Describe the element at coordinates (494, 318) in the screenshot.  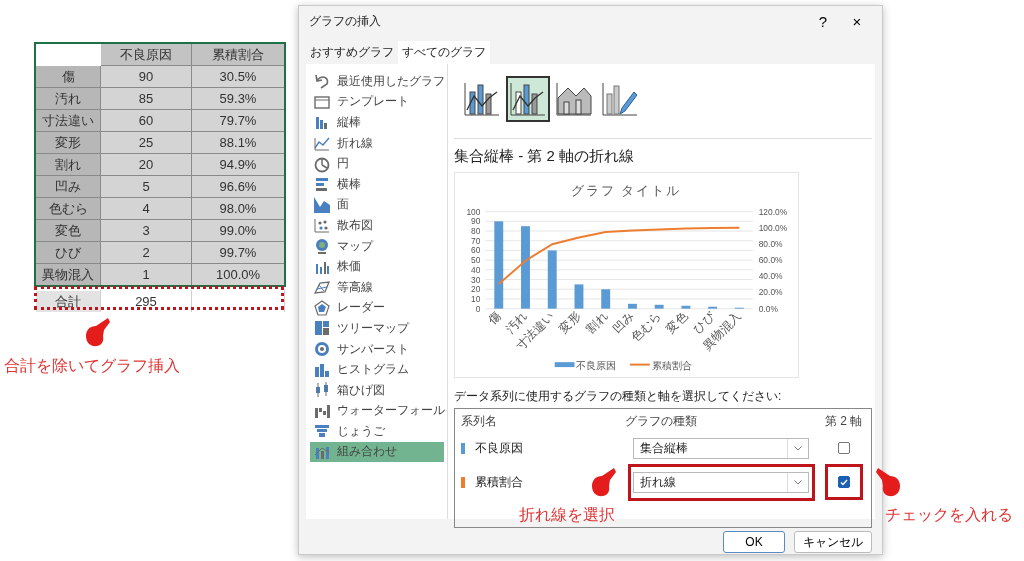
I see `category-label: 傷` at that location.